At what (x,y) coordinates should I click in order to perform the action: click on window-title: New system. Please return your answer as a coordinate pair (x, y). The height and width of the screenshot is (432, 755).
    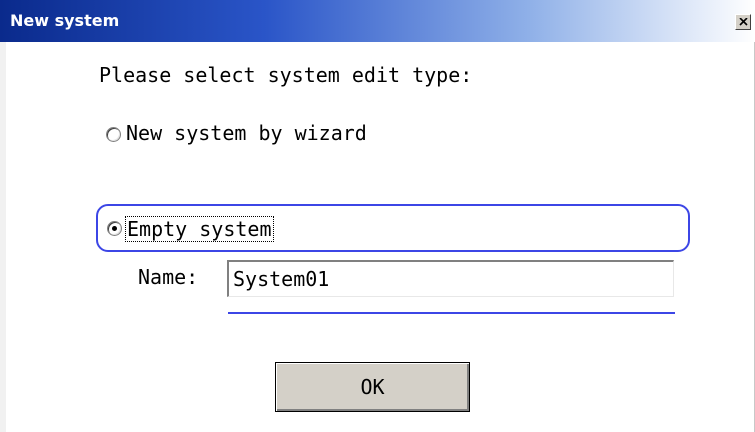
    Looking at the image, I should click on (65, 20).